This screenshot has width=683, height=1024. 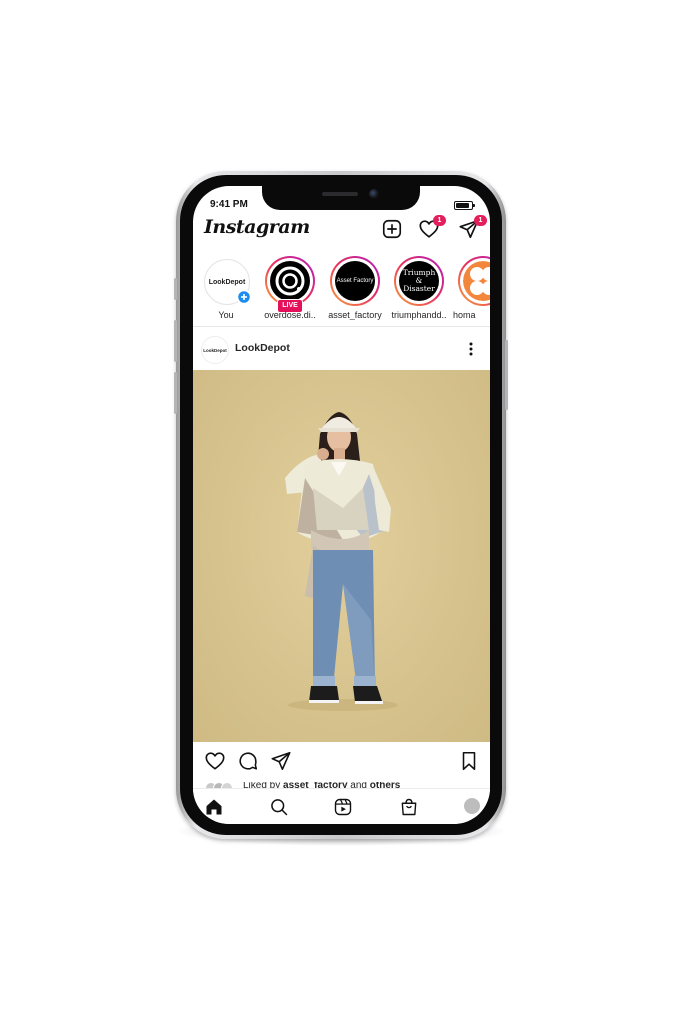 I want to click on story-avatar-overdose, so click(x=290, y=281).